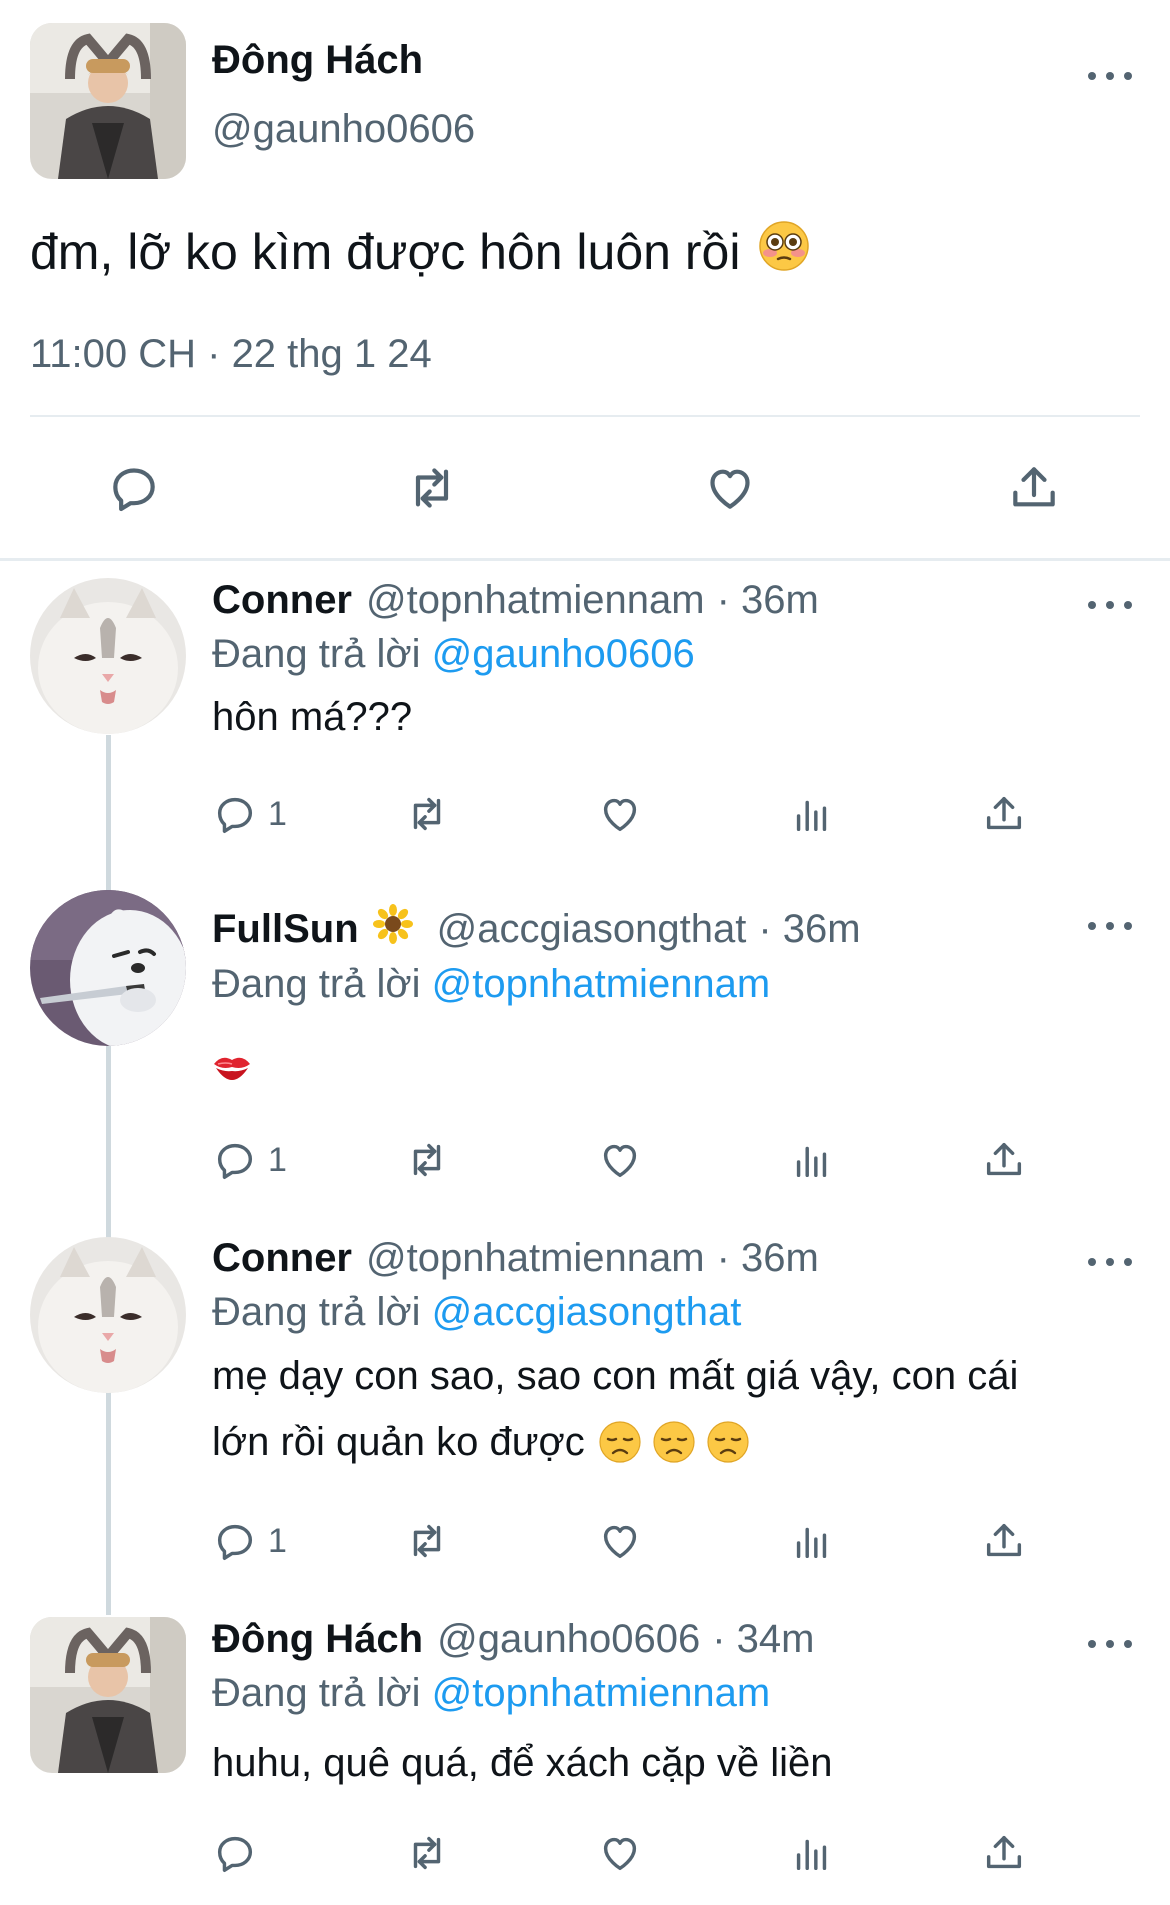  Describe the element at coordinates (585, 416) in the screenshot. I see `divider` at that location.